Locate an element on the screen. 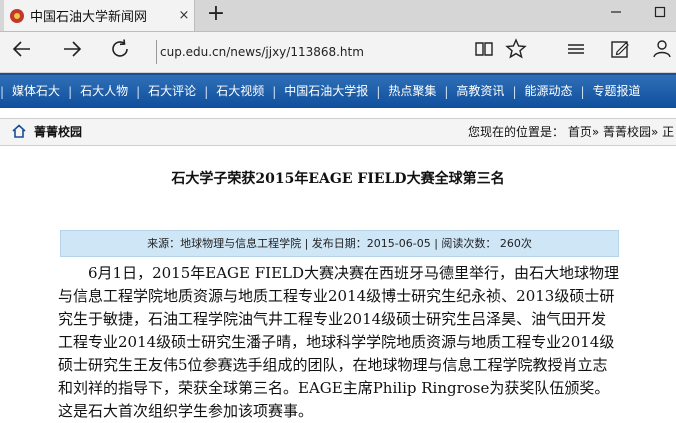 This screenshot has height=423, width=676. address-bar: cup.edu.cn/news/jjxy/113868.htm is located at coordinates (310, 52).